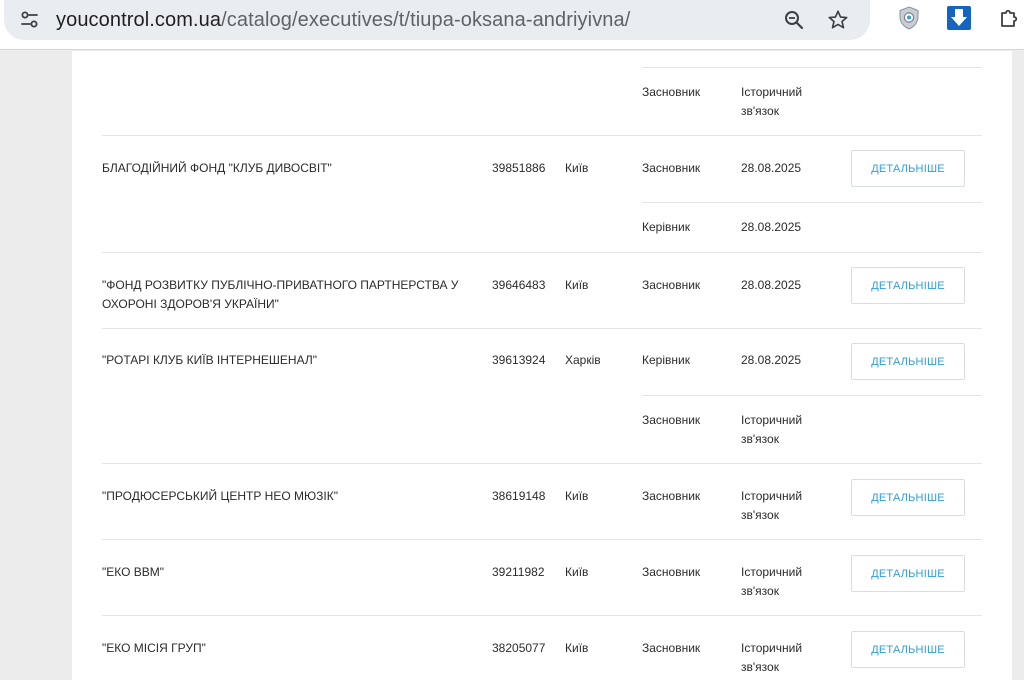  What do you see at coordinates (518, 572) in the screenshot?
I see `edrpou-code: 39211982` at bounding box center [518, 572].